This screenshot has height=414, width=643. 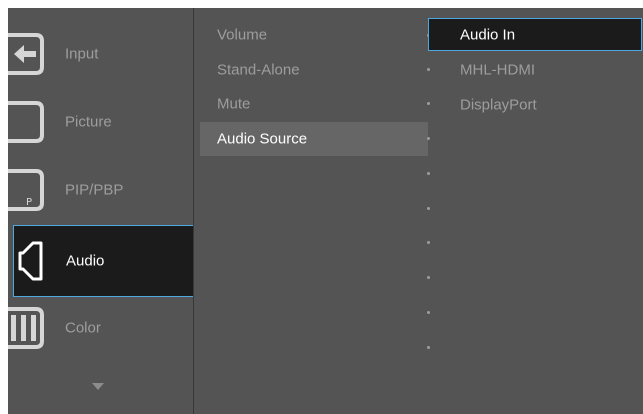 What do you see at coordinates (497, 69) in the screenshot?
I see `option-item-label: MHL-HDMI` at bounding box center [497, 69].